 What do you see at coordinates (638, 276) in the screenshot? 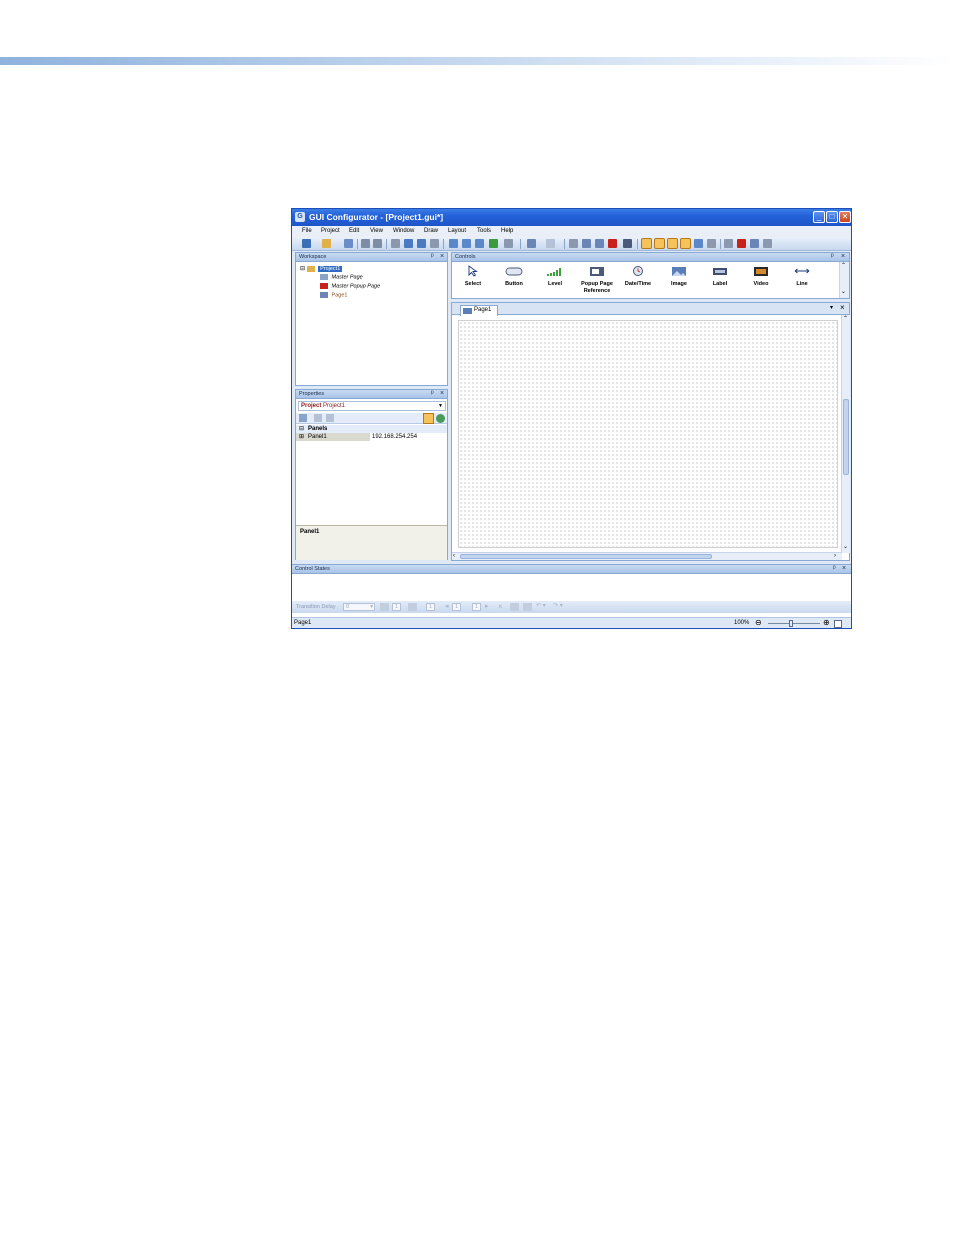
I see `control-date-time: Date/Time` at bounding box center [638, 276].